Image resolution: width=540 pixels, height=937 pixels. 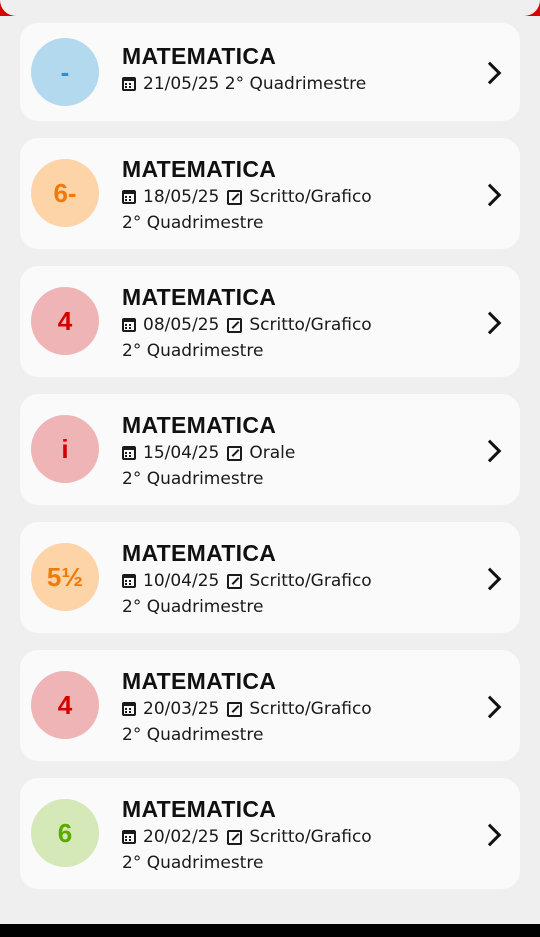 What do you see at coordinates (181, 581) in the screenshot?
I see `grade-date: 10/04/25` at bounding box center [181, 581].